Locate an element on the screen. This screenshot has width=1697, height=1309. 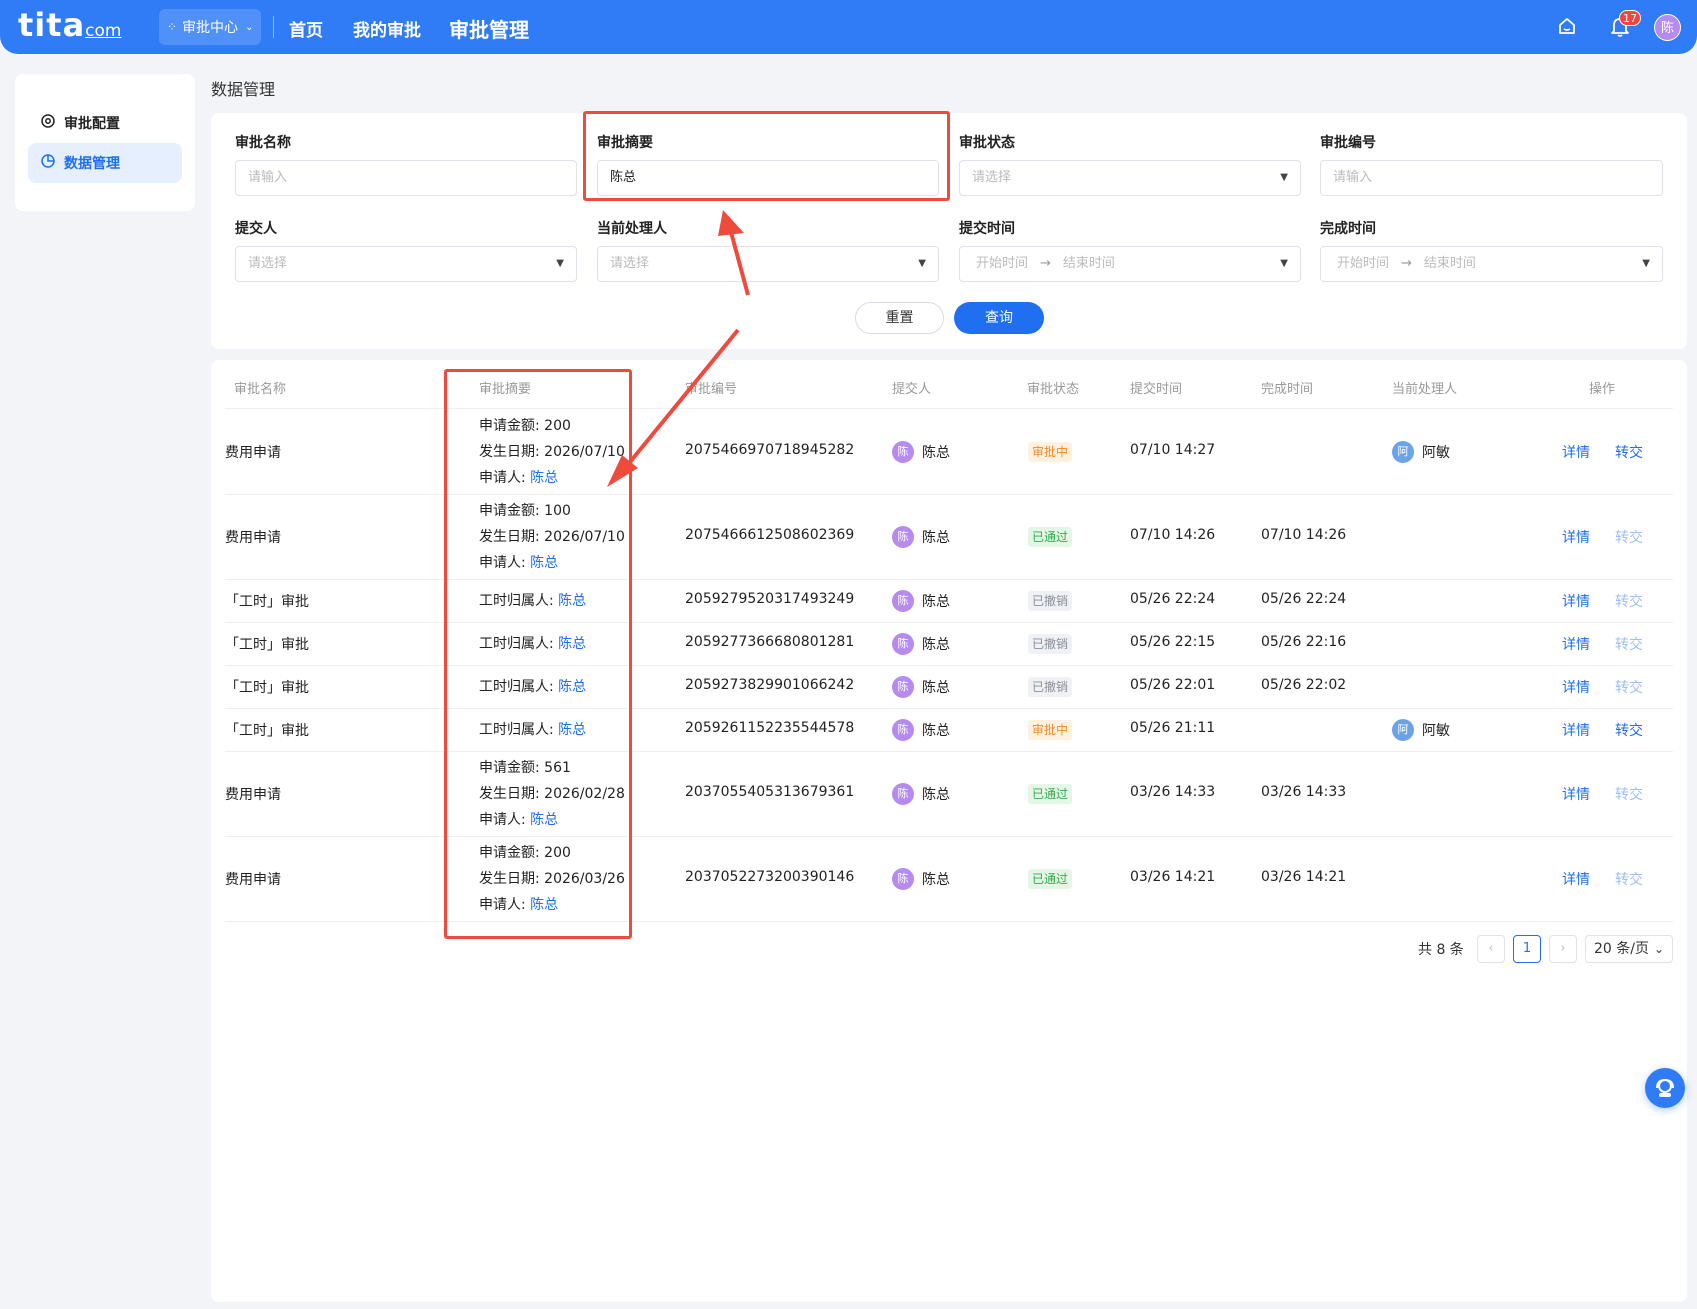
annotation-arrow-up is located at coordinates (739, 263).